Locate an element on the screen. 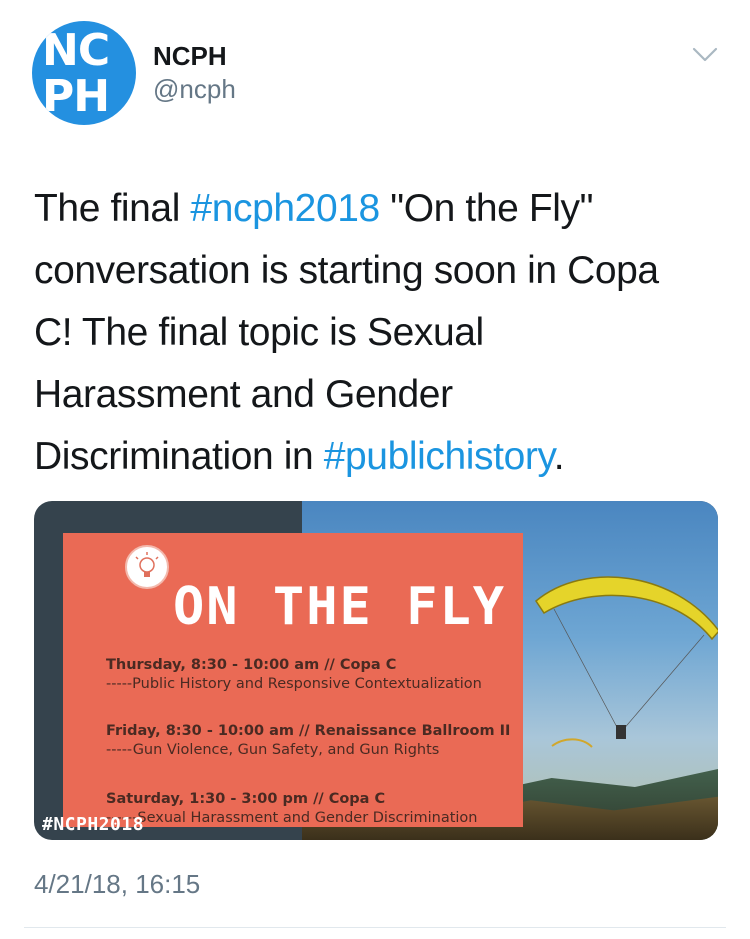 The width and height of the screenshot is (750, 939). avatar-text-top: NC is located at coordinates (76, 50).